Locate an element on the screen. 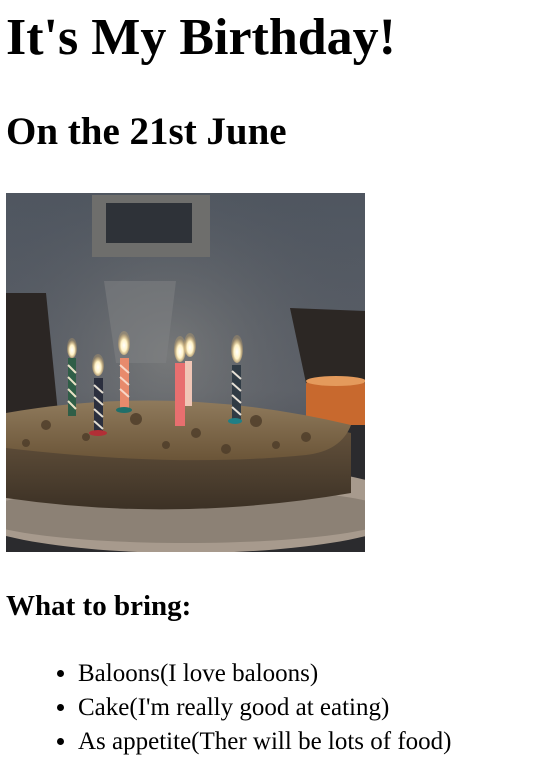 Image resolution: width=535 pixels, height=757 pixels. page-subtitle: On the 21st June is located at coordinates (146, 131).